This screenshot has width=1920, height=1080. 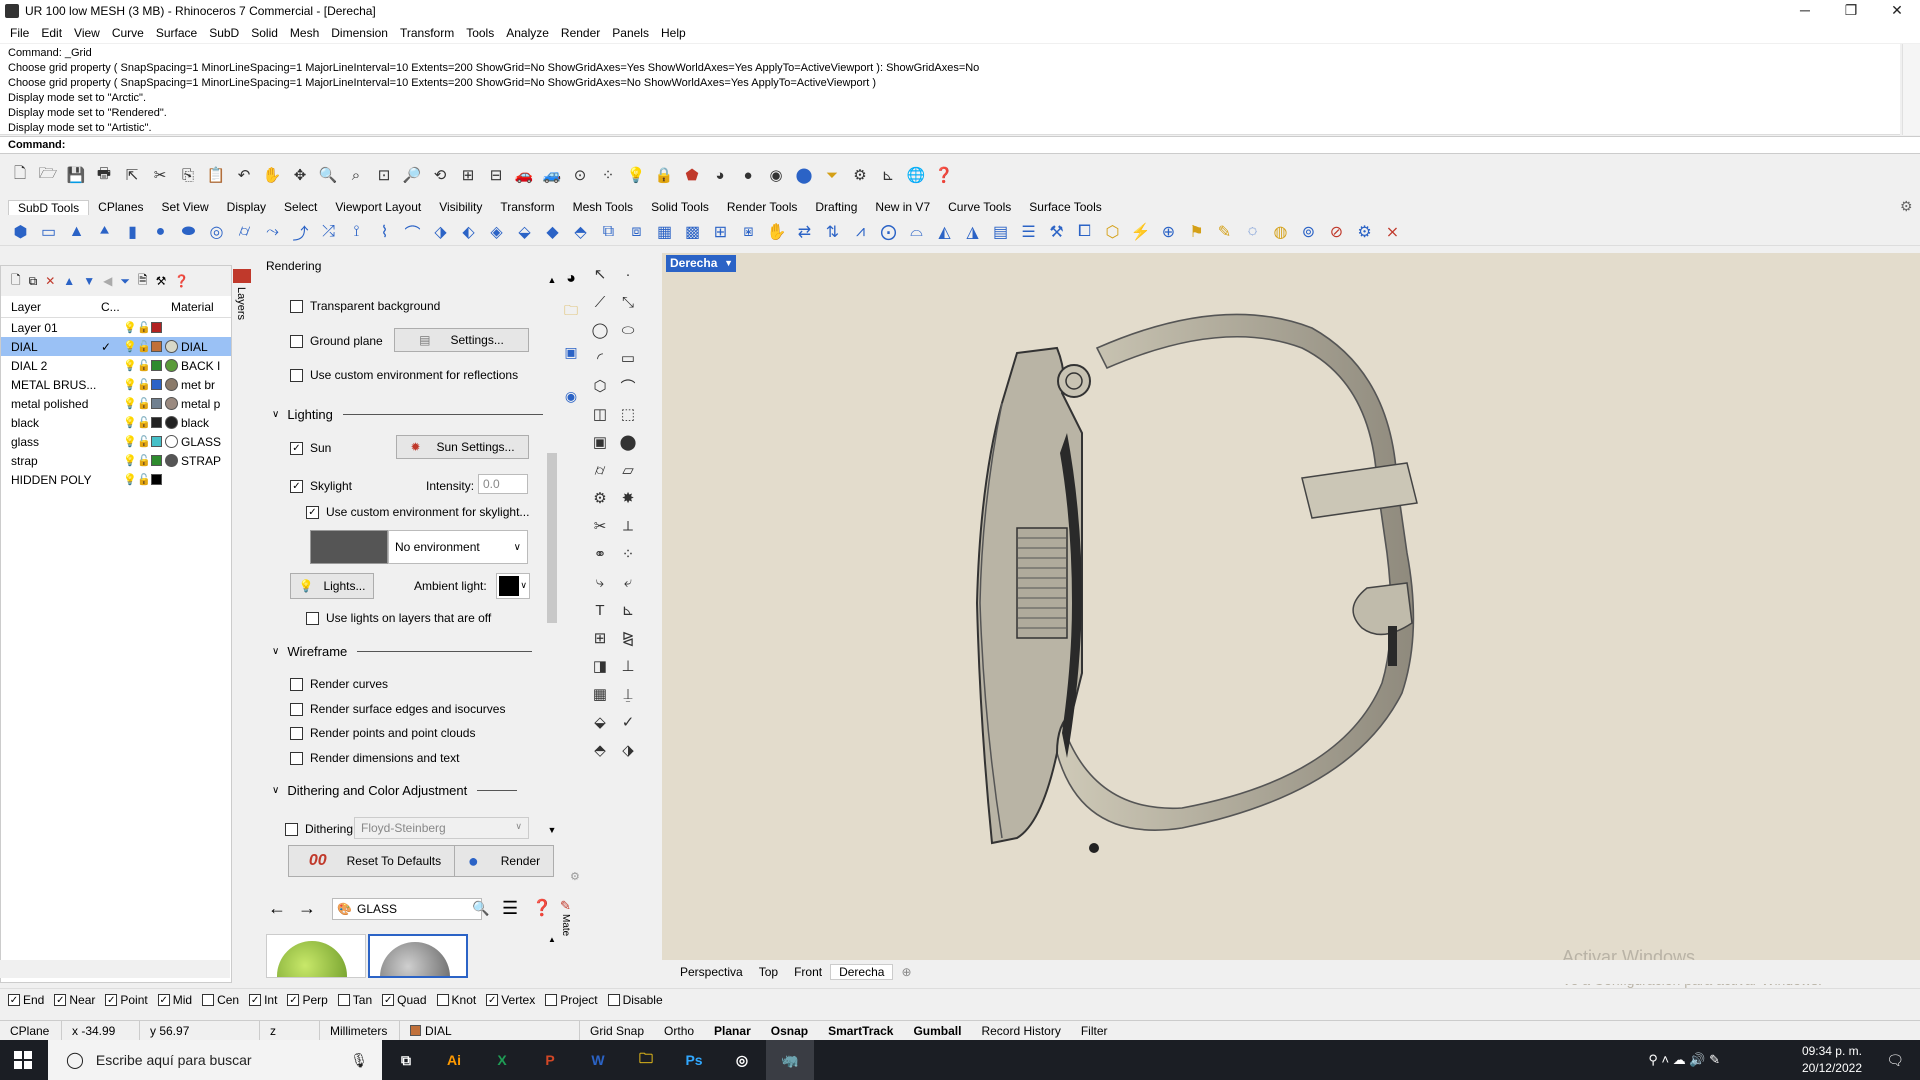 I want to click on group-icon: ⬘, so click(x=600, y=750).